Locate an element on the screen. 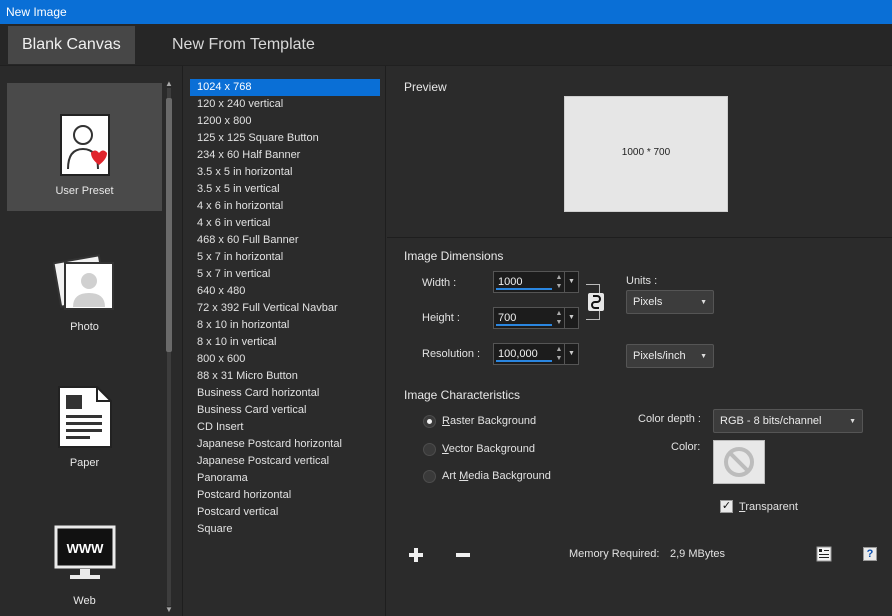 Image resolution: width=892 pixels, height=616 pixels. transparent-label: Transparent is located at coordinates (768, 507).